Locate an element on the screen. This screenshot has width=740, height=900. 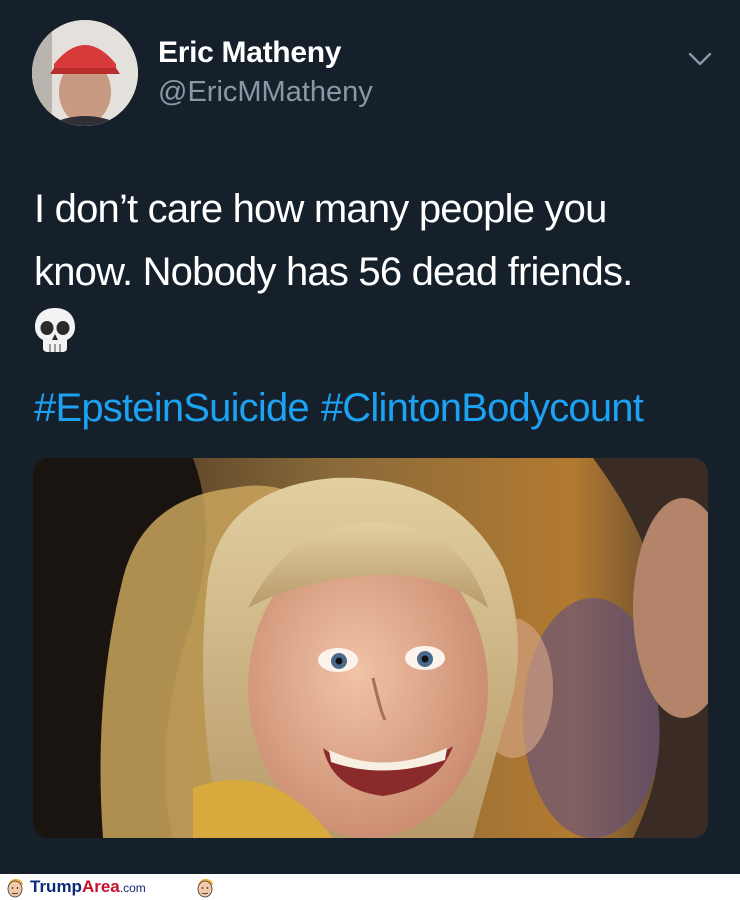
hashtag-link: #EpsteinSuicide is located at coordinates (172, 408).